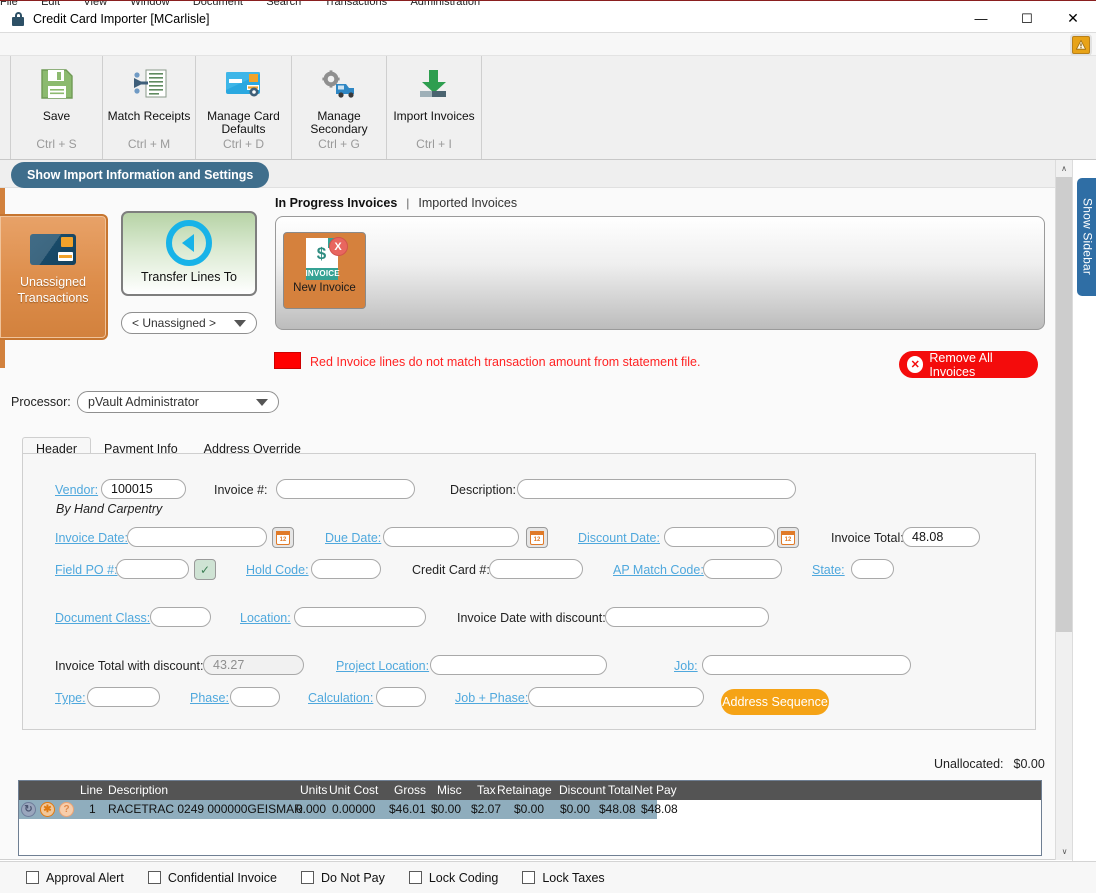 The height and width of the screenshot is (893, 1096). What do you see at coordinates (91, 790) in the screenshot?
I see `col-line: Line` at bounding box center [91, 790].